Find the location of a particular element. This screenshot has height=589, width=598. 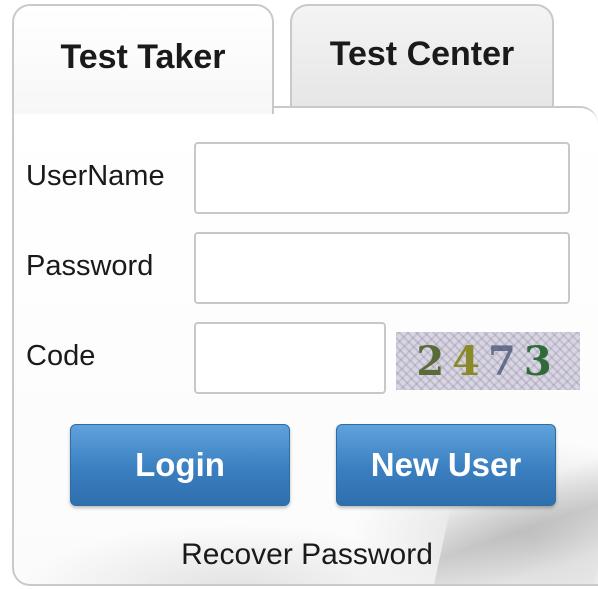

captcha-digit: 7 is located at coordinates (506, 361).